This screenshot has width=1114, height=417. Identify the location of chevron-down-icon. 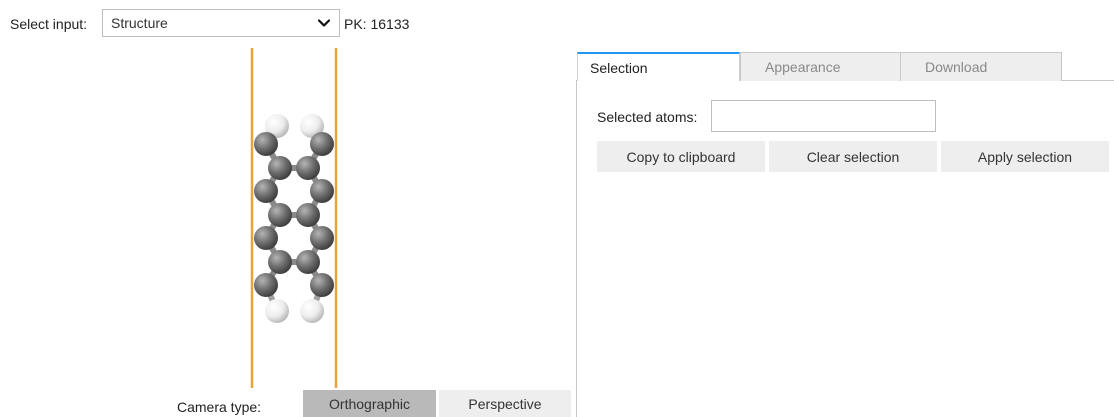
(324, 23).